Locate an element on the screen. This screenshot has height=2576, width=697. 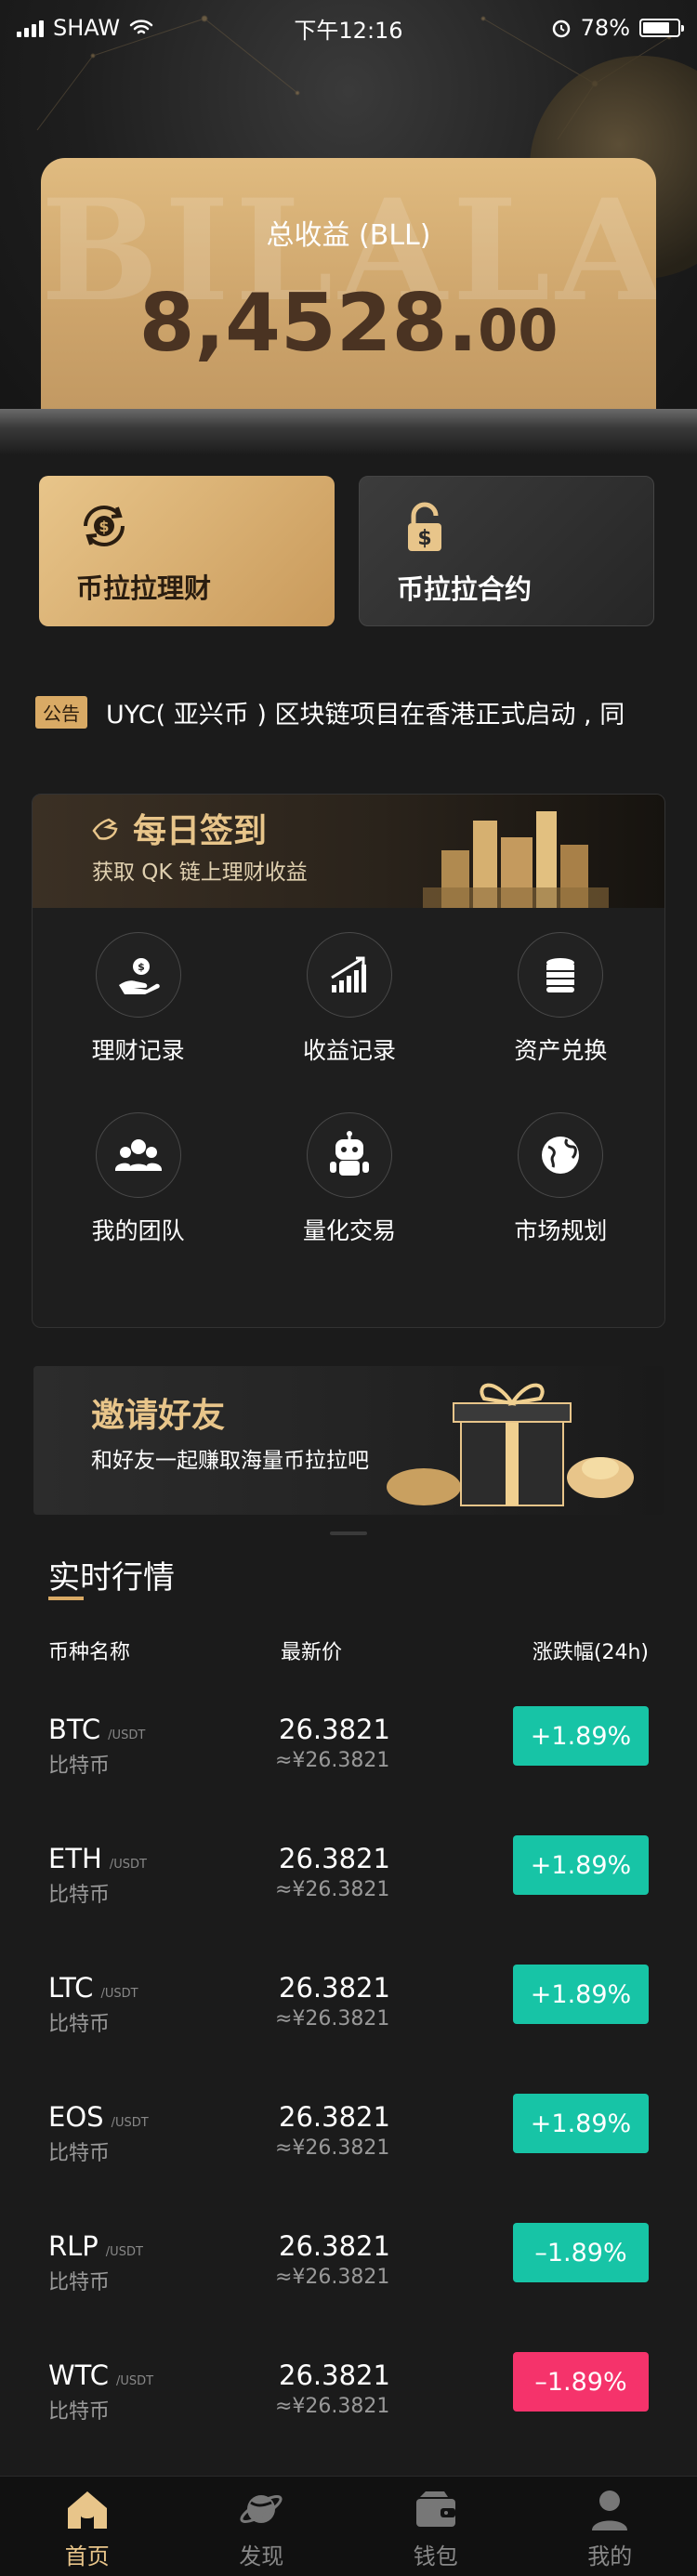
grid-item-quant-trading: 量化交易 is located at coordinates (348, 1179).